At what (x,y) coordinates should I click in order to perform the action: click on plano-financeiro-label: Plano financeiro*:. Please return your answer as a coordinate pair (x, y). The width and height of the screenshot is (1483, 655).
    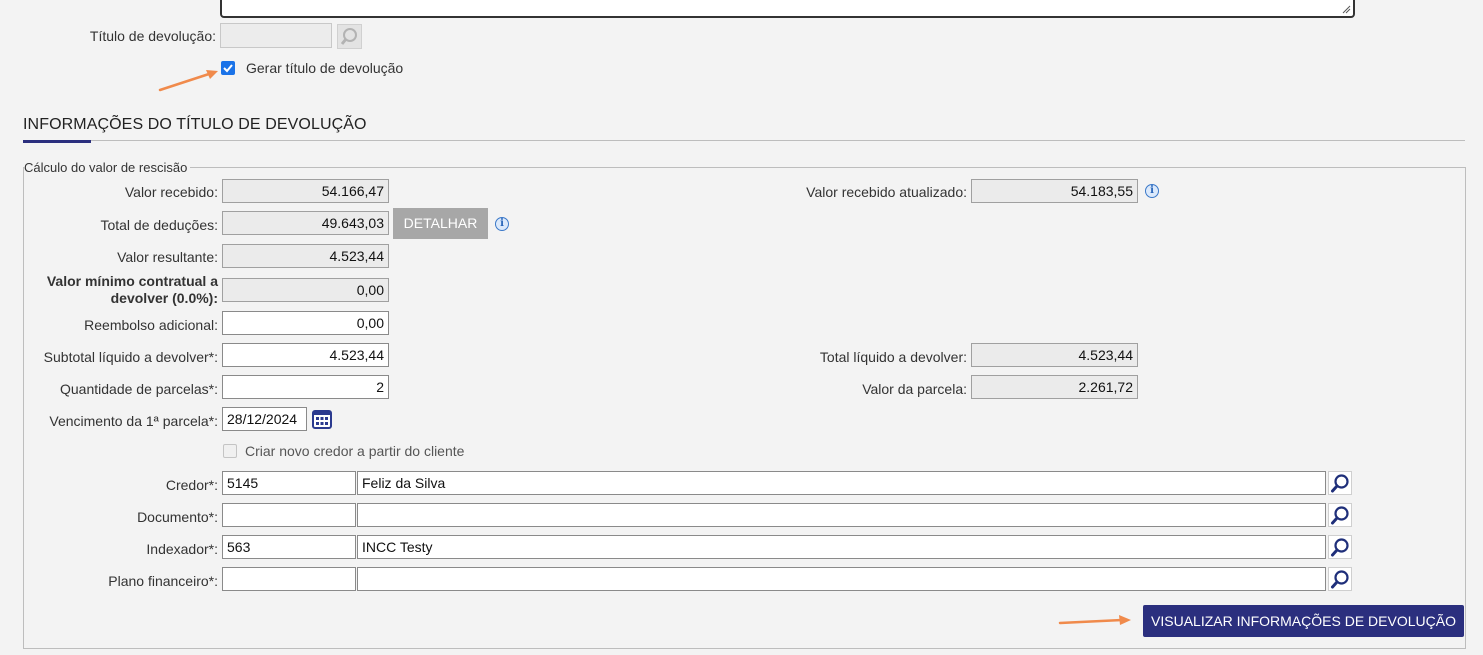
    Looking at the image, I should click on (163, 581).